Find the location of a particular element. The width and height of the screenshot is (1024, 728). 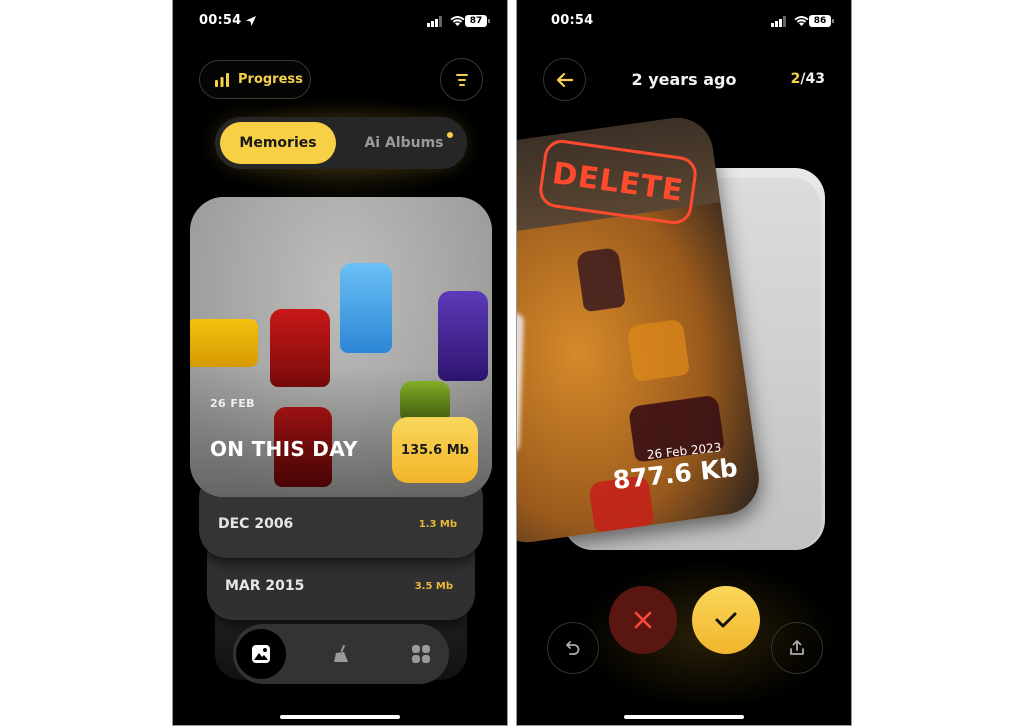

keep-button is located at coordinates (726, 620).